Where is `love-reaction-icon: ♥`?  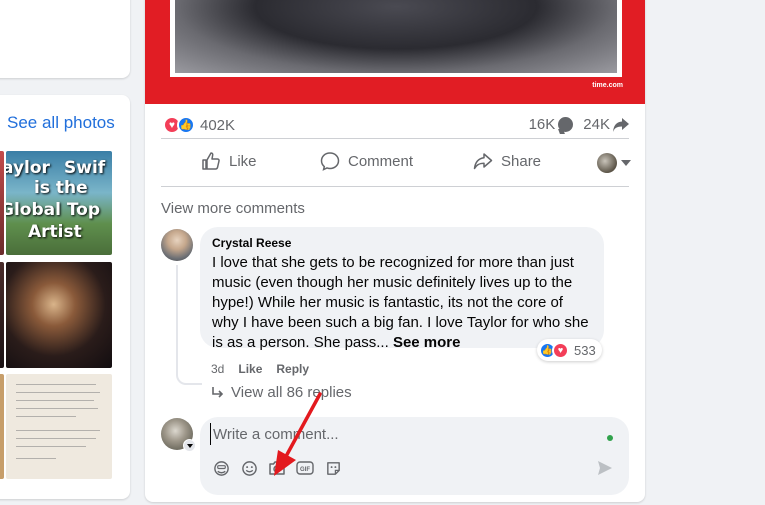
love-reaction-icon: ♥ is located at coordinates (560, 350).